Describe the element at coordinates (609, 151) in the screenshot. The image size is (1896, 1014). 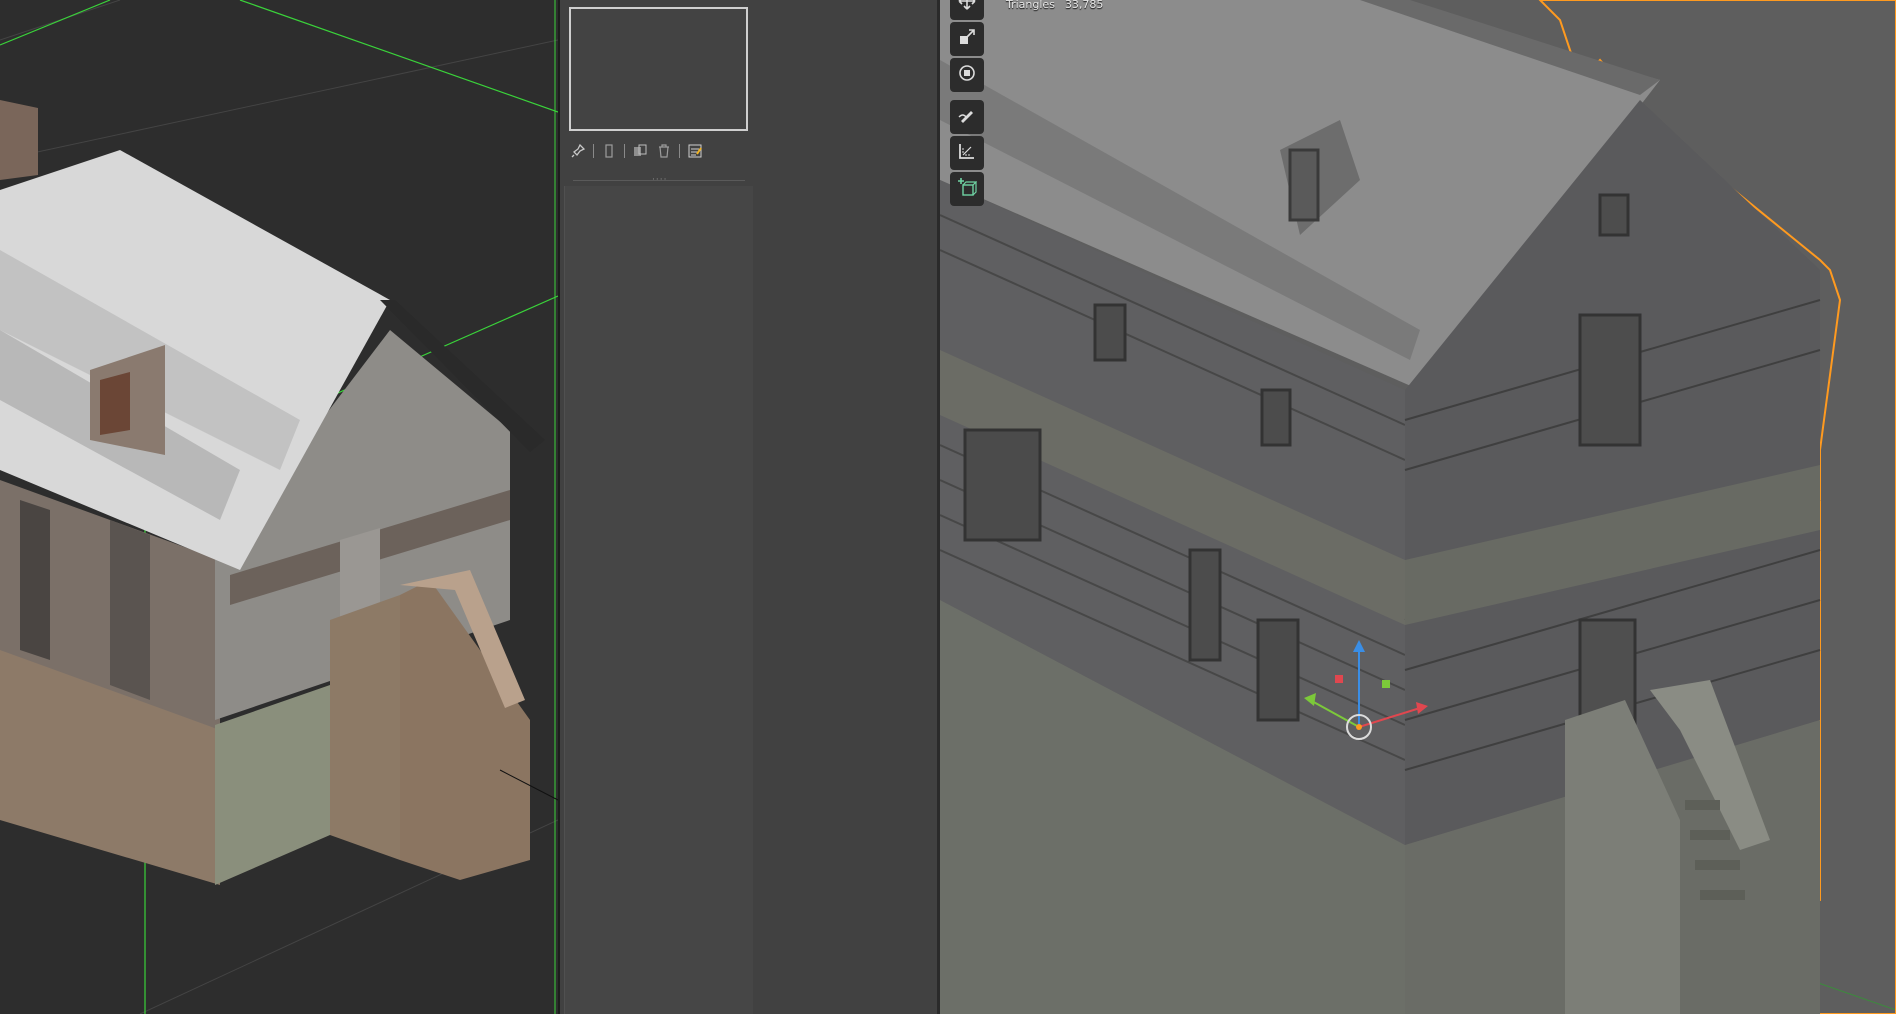
I see `stack-icon` at that location.